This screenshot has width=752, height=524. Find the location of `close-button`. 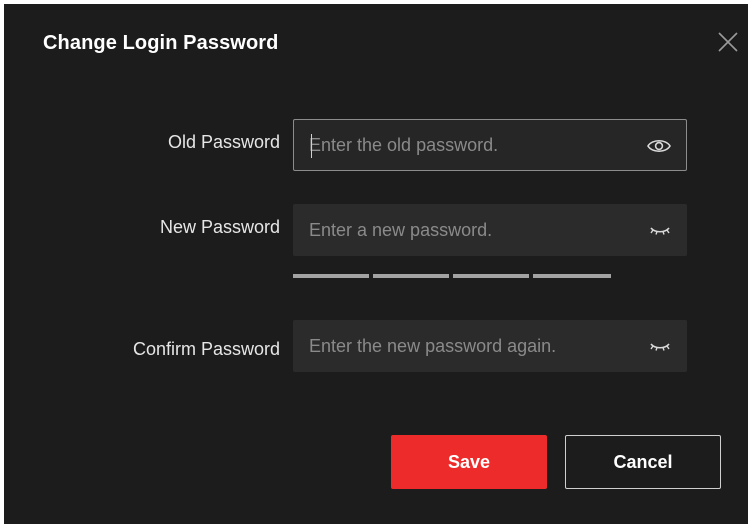

close-button is located at coordinates (728, 42).